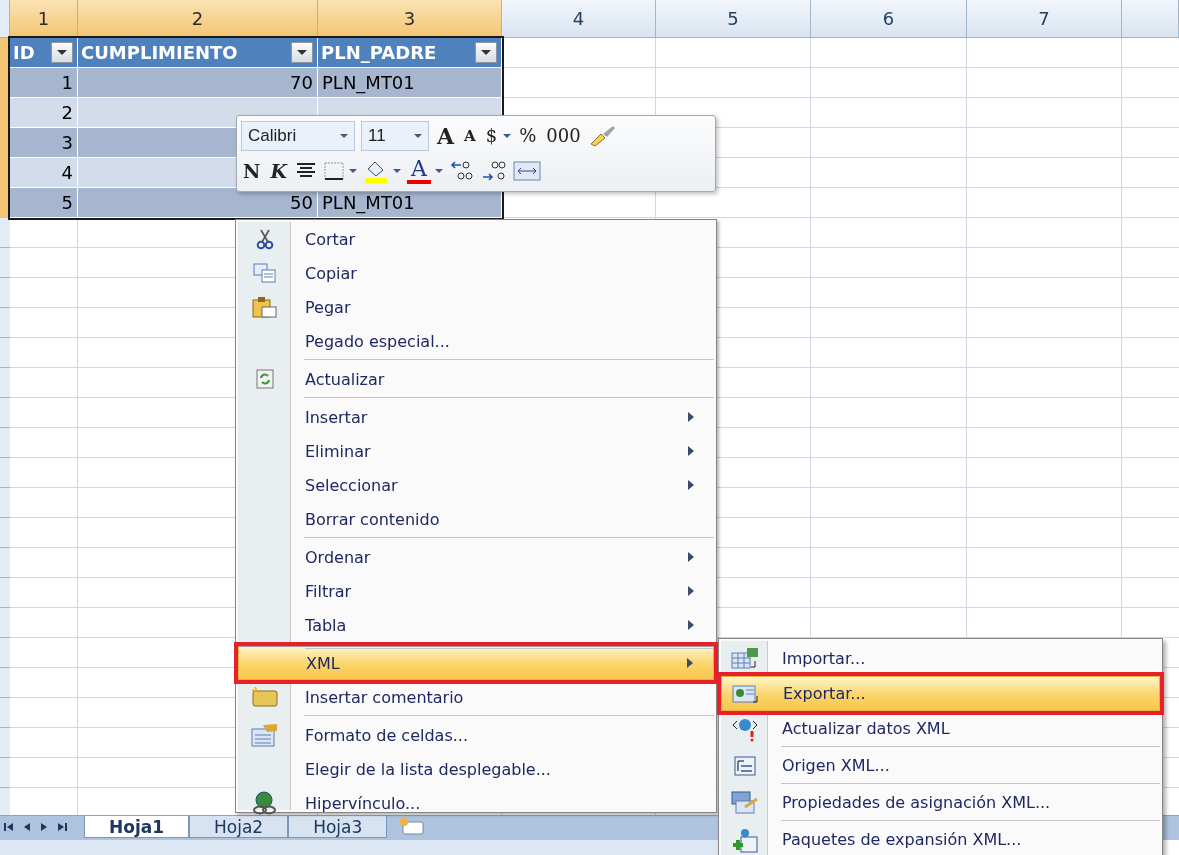 The height and width of the screenshot is (855, 1179). What do you see at coordinates (940, 728) in the screenshot?
I see `menu-item: Actualizar datos XML` at bounding box center [940, 728].